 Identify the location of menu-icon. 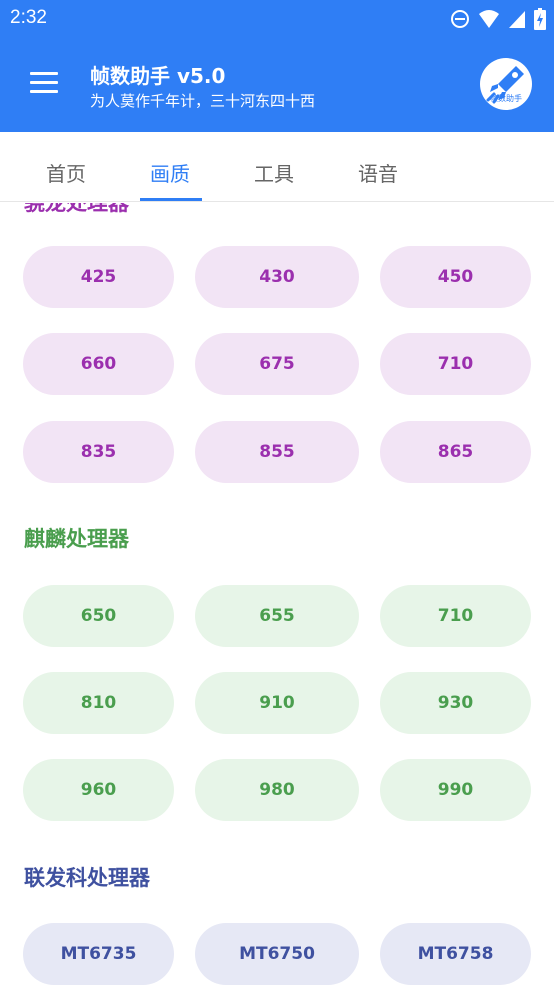
(44, 84).